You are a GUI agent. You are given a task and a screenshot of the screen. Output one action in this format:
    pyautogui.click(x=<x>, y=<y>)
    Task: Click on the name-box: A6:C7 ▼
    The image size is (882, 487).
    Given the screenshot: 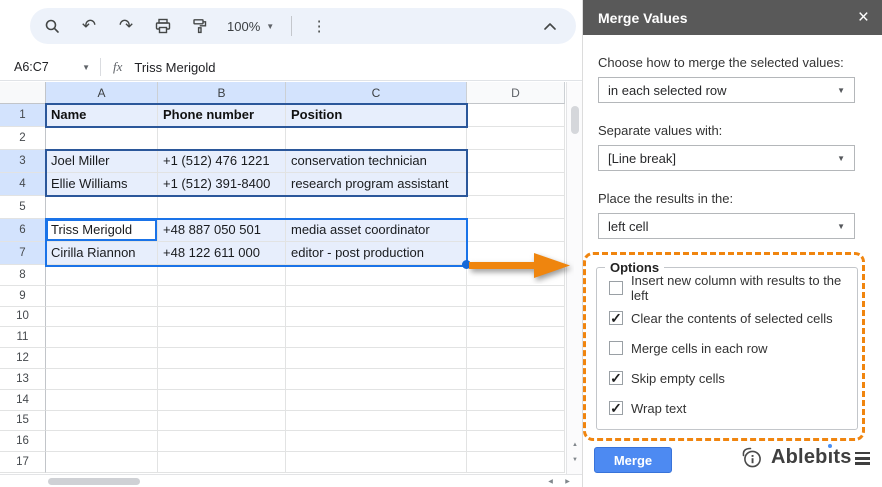 What is the action you would take?
    pyautogui.click(x=50, y=67)
    